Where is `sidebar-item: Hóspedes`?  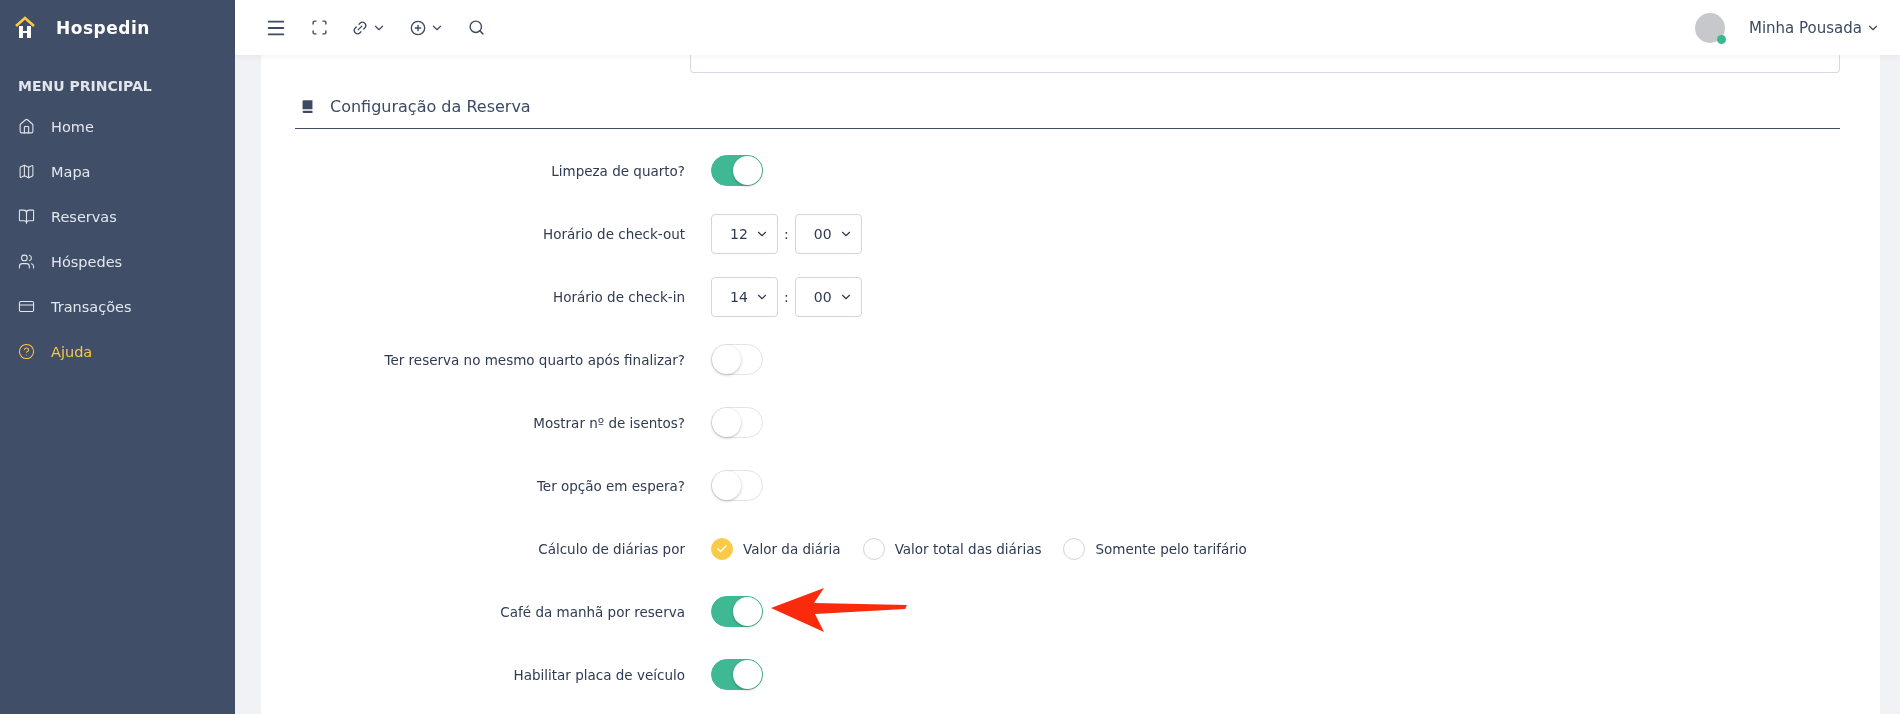 sidebar-item: Hóspedes is located at coordinates (117, 261).